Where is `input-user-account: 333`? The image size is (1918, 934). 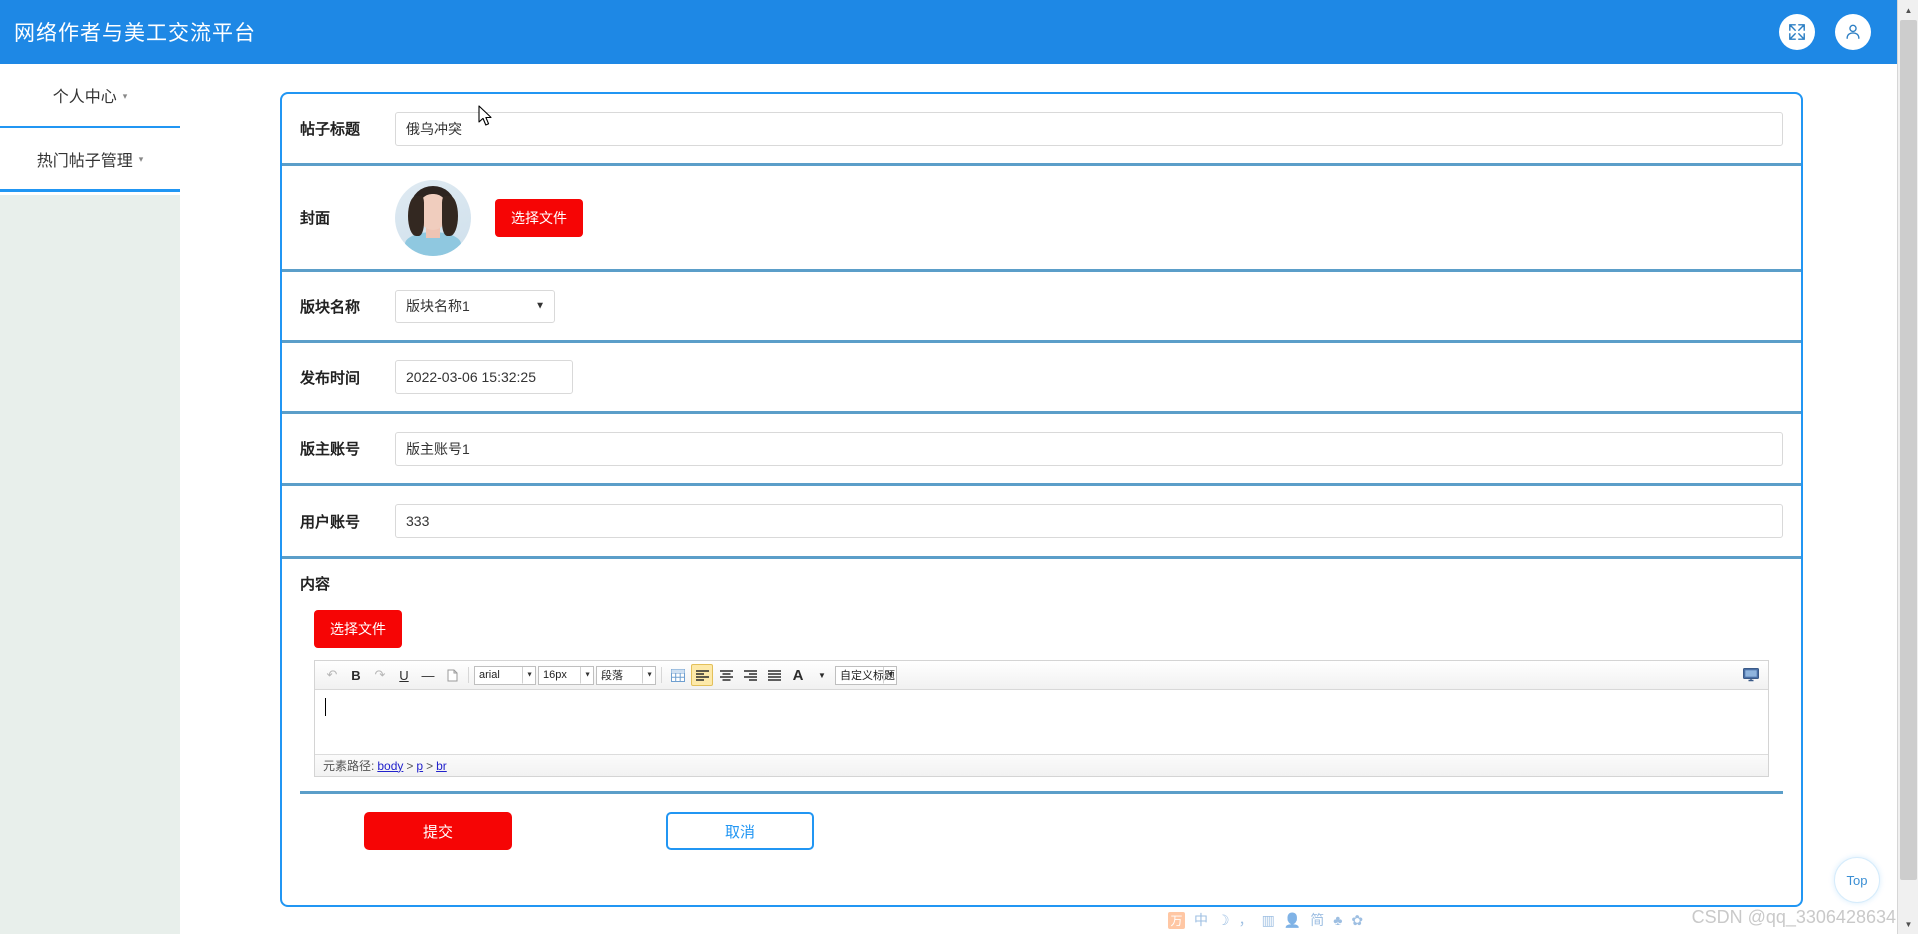 input-user-account: 333 is located at coordinates (1089, 521).